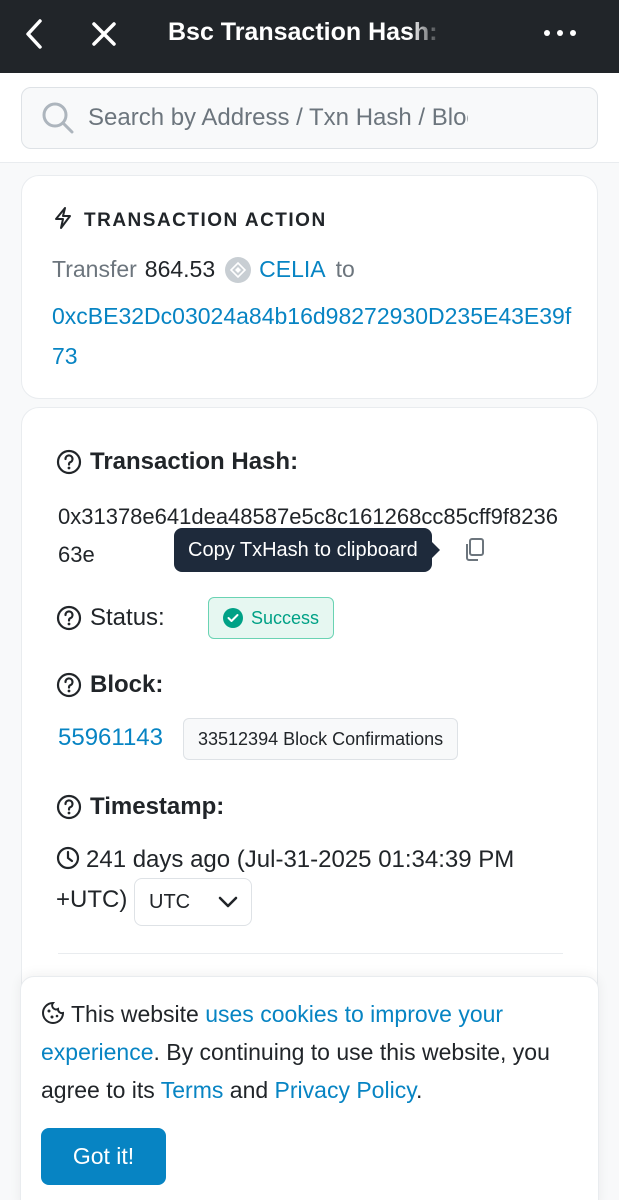 This screenshot has width=619, height=1200. I want to click on check-circle-icon, so click(233, 618).